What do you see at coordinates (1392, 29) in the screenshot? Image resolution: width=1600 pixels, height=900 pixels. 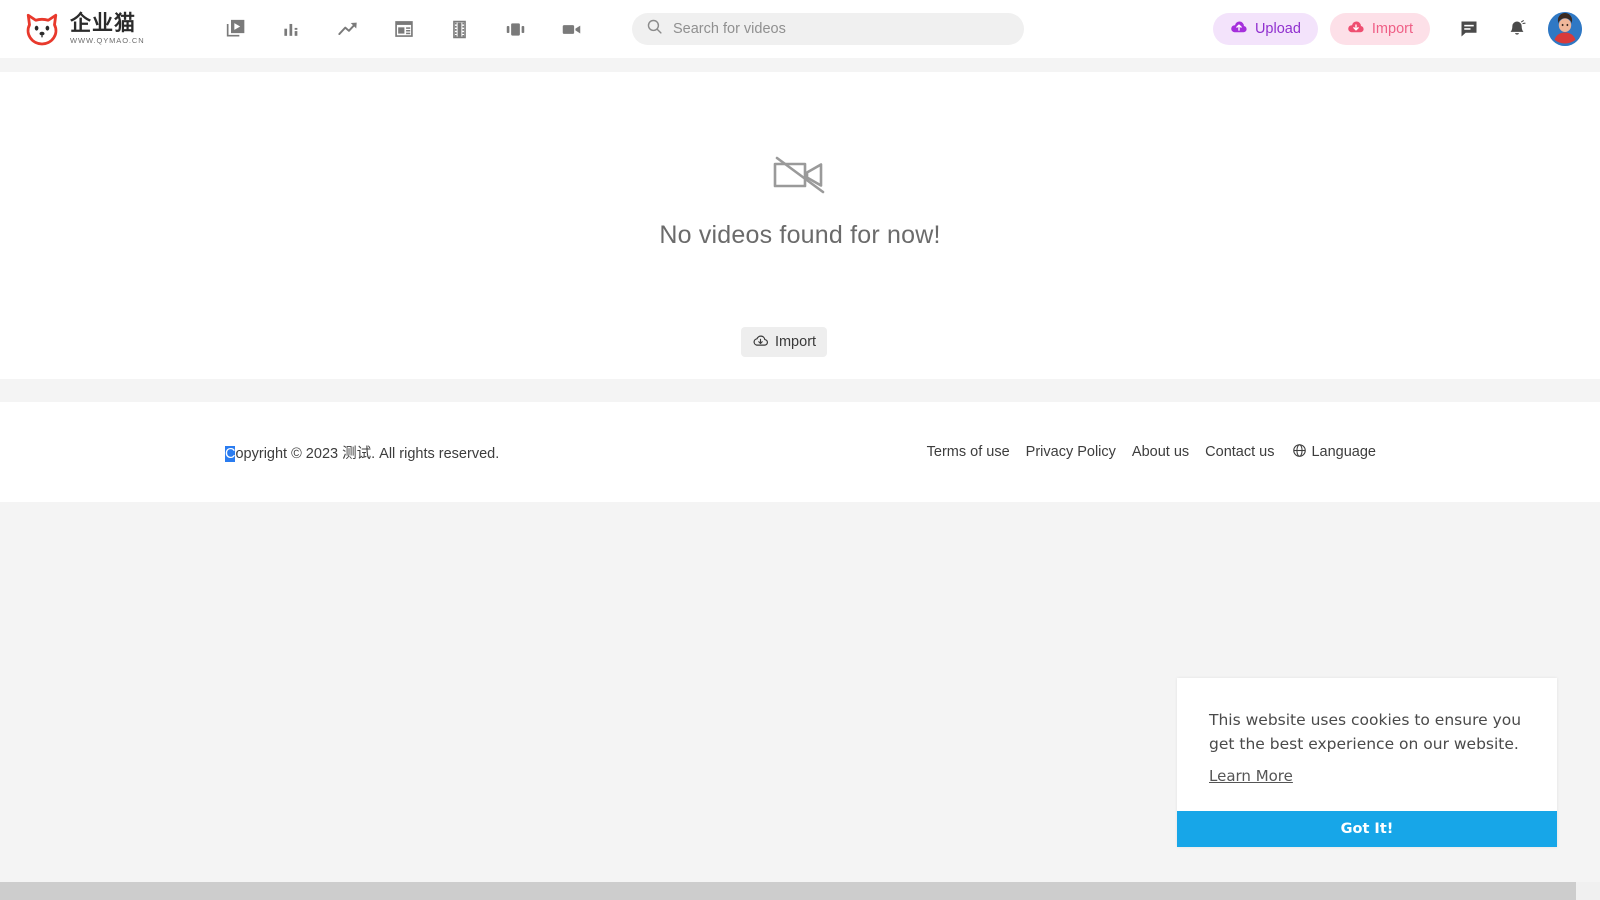 I see `header-import-button-label: Import` at bounding box center [1392, 29].